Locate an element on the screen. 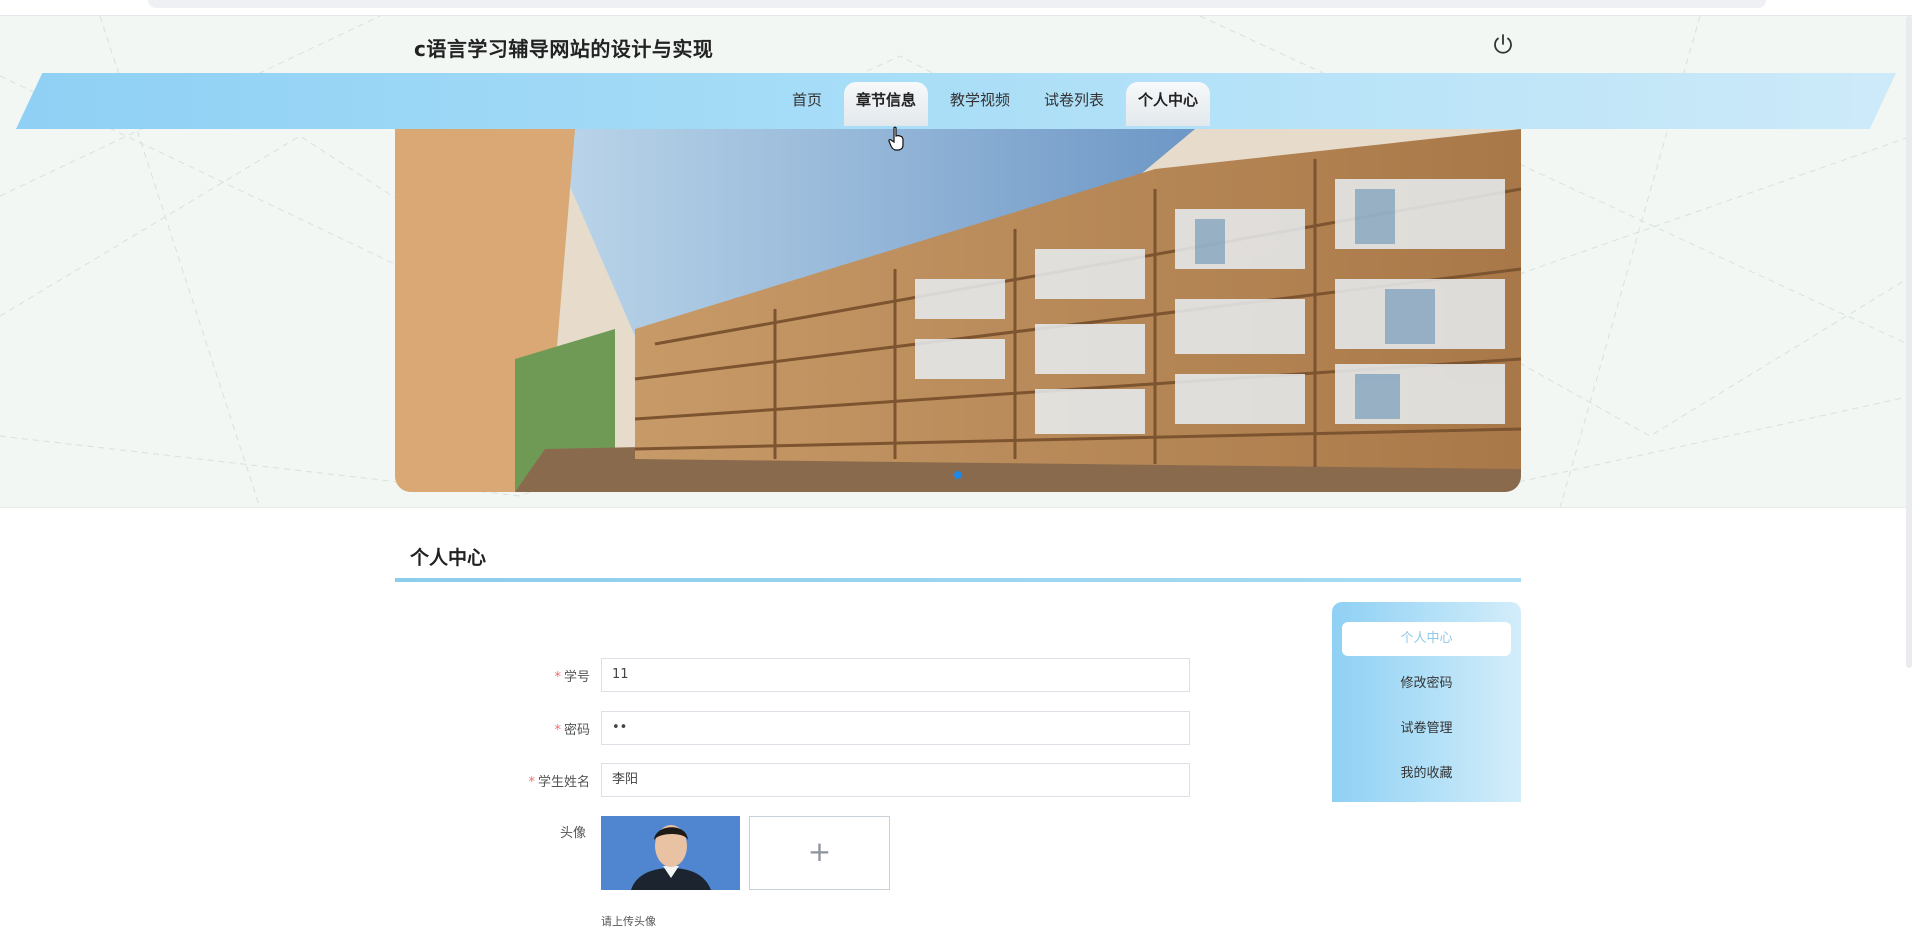 Image resolution: width=1912 pixels, height=934 pixels. nav-item-chapters: 章节信息 is located at coordinates (885, 104).